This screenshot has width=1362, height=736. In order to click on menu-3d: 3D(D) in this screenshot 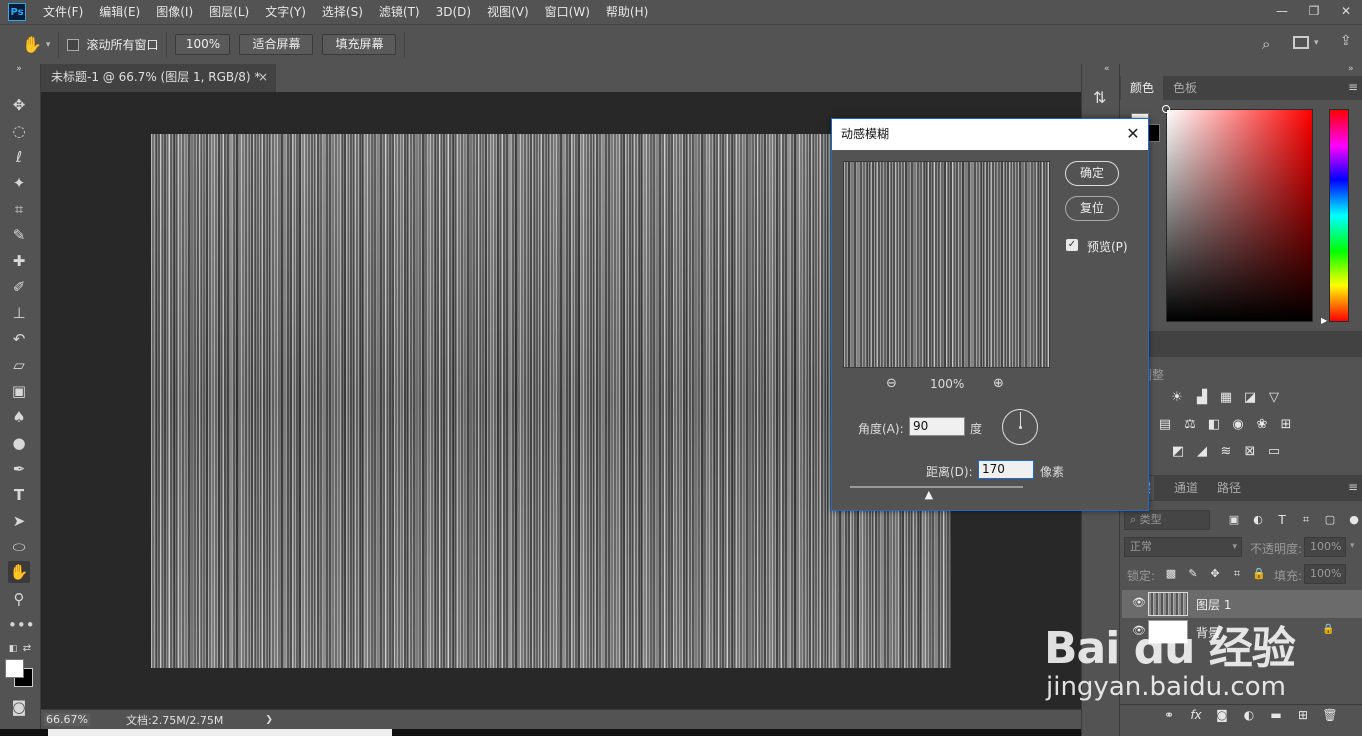, I will do `click(454, 12)`.